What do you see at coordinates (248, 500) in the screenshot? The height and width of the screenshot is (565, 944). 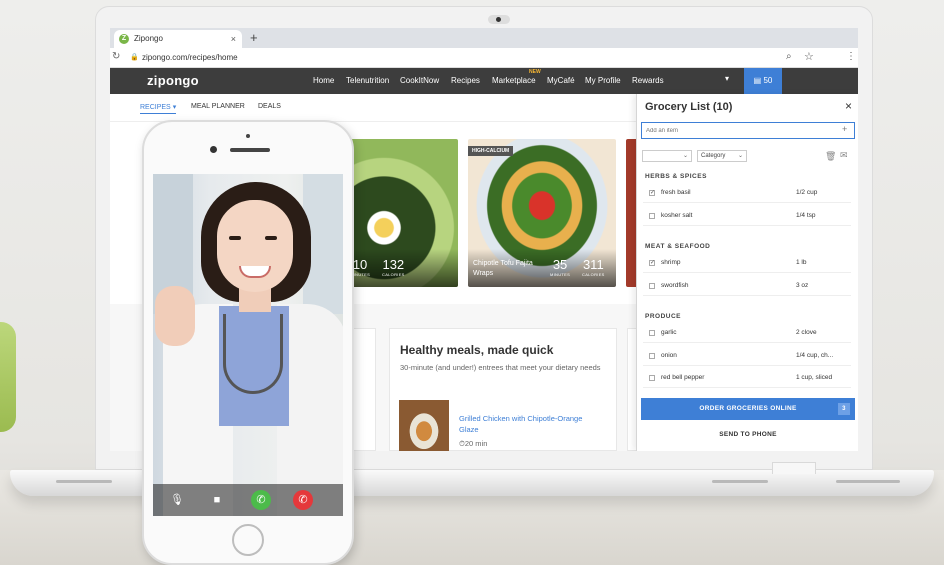 I see `call-controls: 🎙 ■ ✆ ✆` at bounding box center [248, 500].